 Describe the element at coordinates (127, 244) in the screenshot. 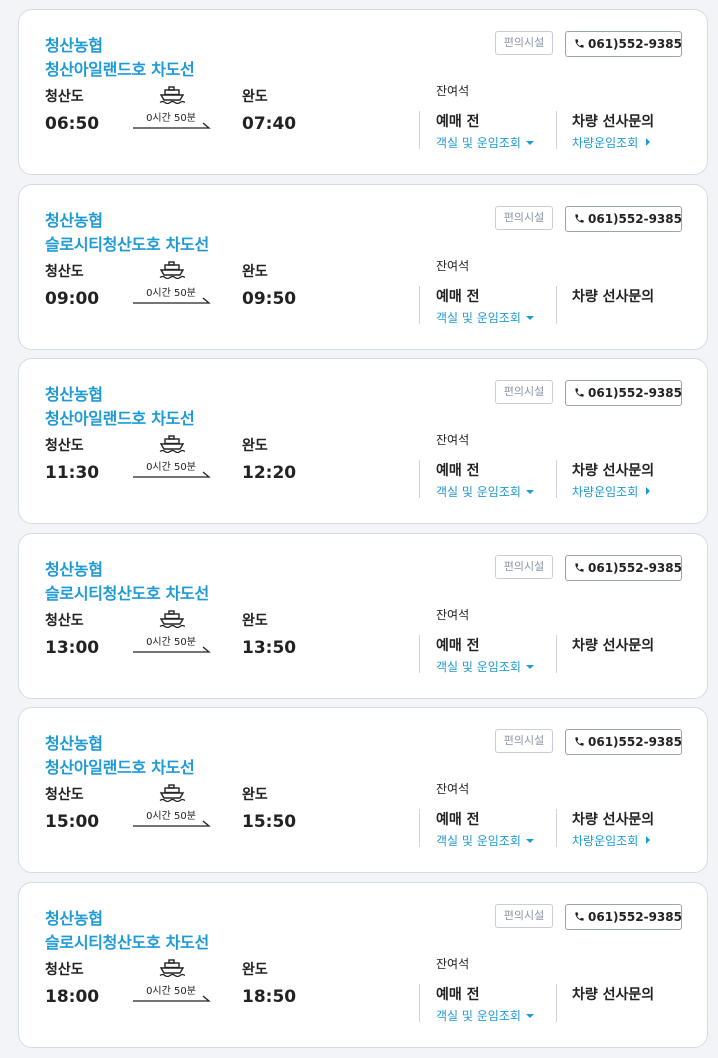

I see `ship-name: 슬로시티청산도호 차도선` at that location.